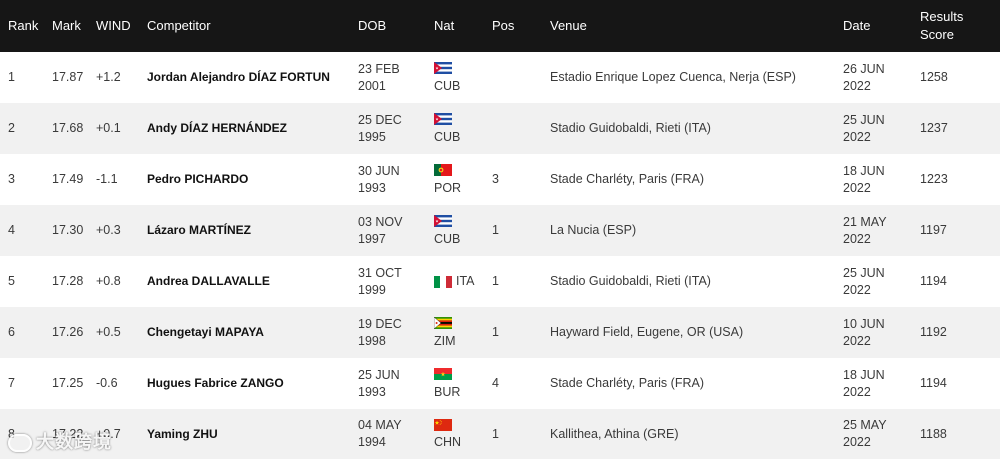  Describe the element at coordinates (380, 272) in the screenshot. I see `dob-day-month: 31 OCT` at that location.